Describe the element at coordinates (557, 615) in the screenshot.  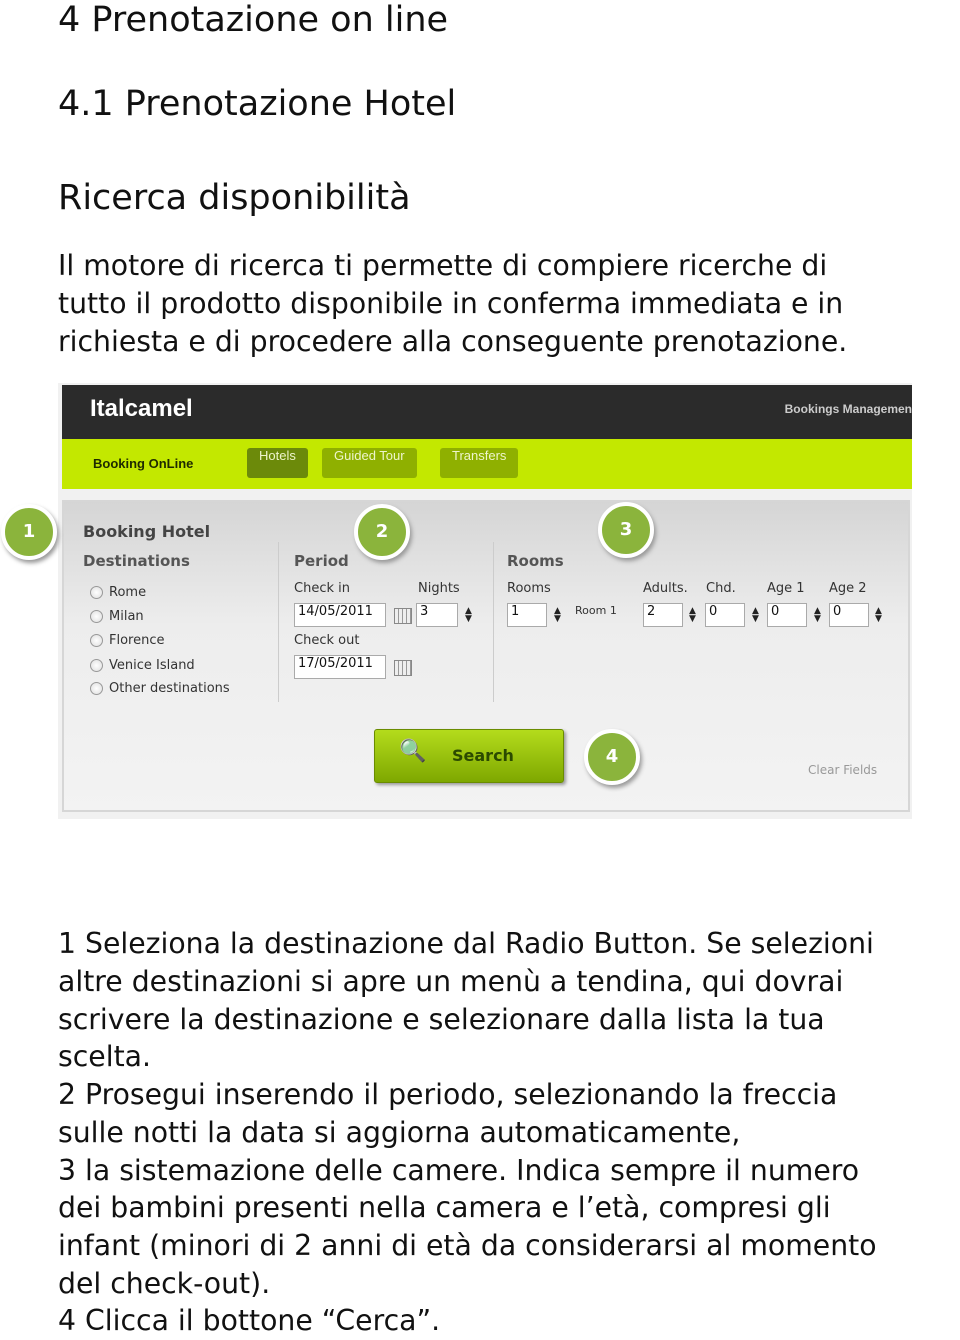
I see `rooms-spinner-icon: ▲ ▼` at that location.